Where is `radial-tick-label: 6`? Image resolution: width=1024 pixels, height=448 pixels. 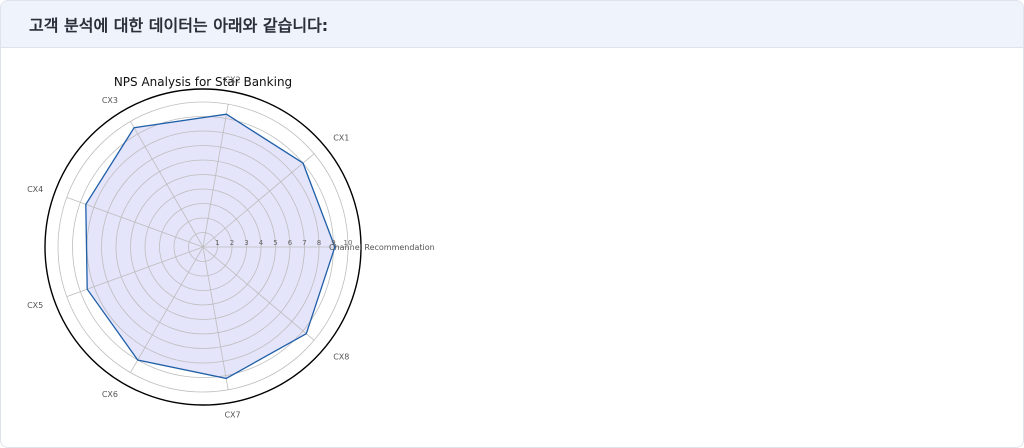 radial-tick-label: 6 is located at coordinates (290, 243).